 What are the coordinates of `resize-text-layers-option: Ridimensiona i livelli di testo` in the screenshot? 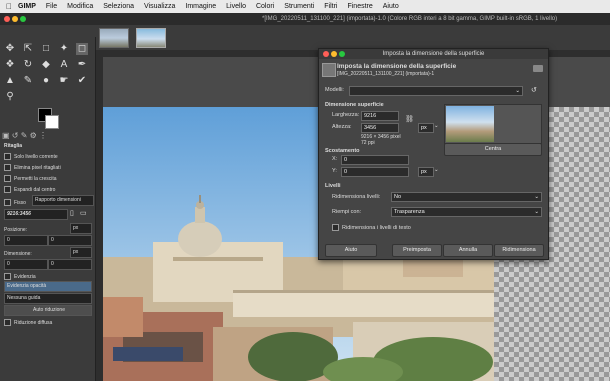 It's located at (371, 227).